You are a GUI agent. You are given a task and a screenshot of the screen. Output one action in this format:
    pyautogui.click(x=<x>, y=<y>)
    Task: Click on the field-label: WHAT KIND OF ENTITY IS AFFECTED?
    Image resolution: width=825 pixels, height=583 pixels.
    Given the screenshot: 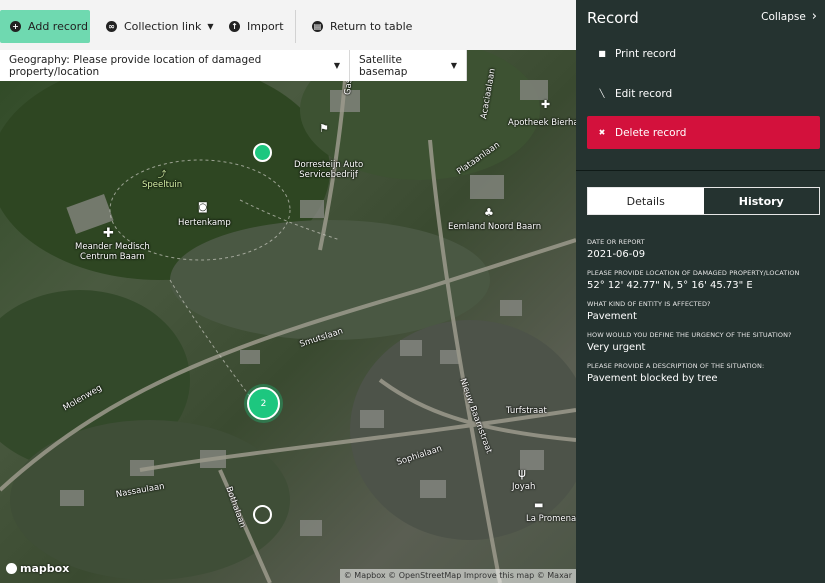 What is the action you would take?
    pyautogui.click(x=649, y=304)
    